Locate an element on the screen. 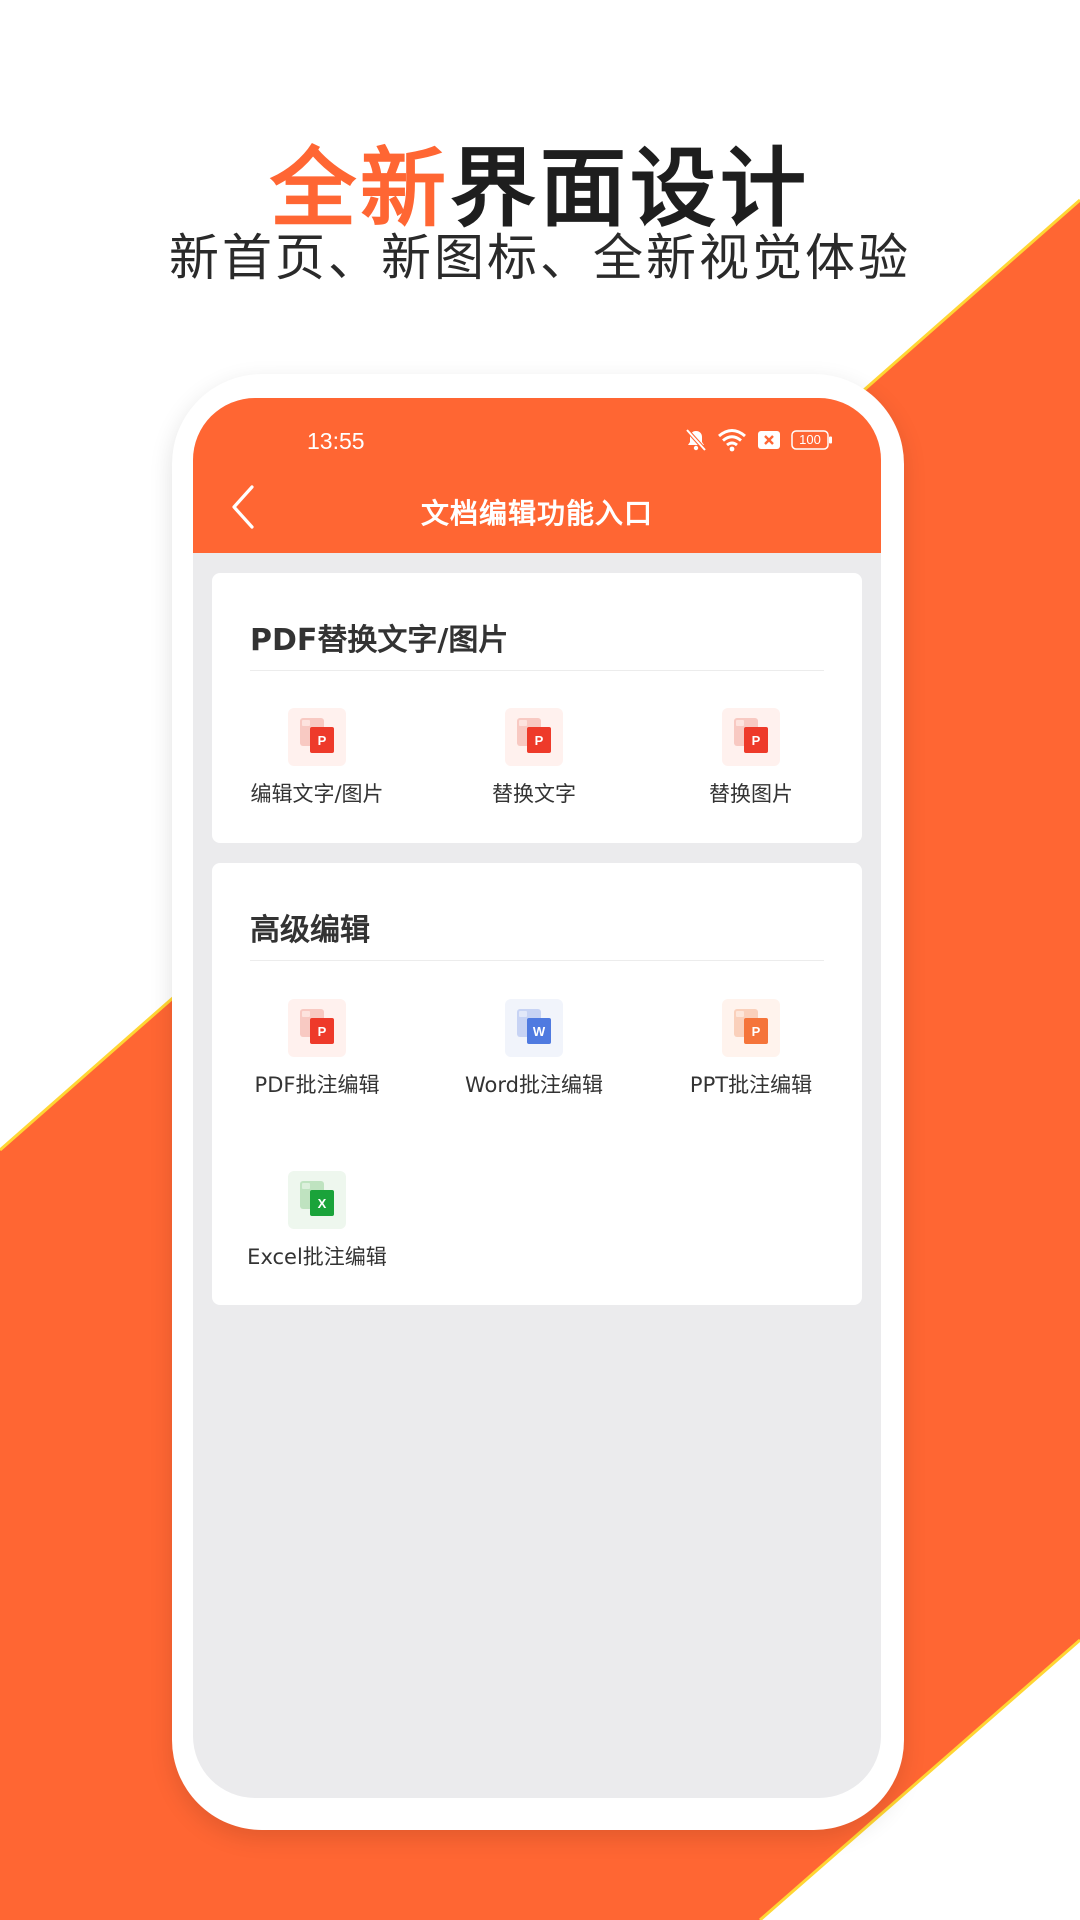 The height and width of the screenshot is (1920, 1080). wifi-icon is located at coordinates (732, 440).